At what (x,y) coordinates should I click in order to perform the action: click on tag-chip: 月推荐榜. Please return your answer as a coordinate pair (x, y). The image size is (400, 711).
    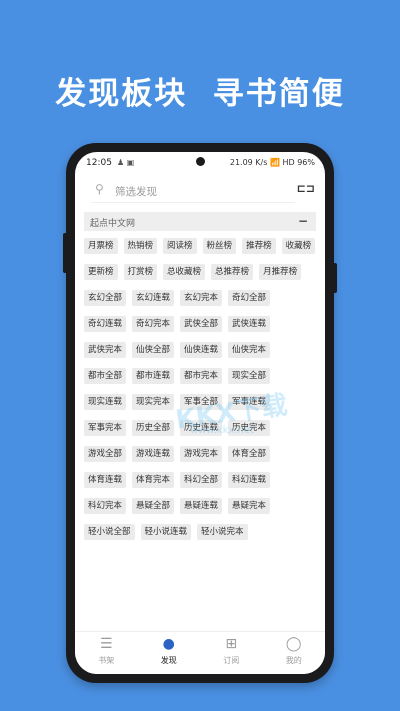
    Looking at the image, I should click on (280, 272).